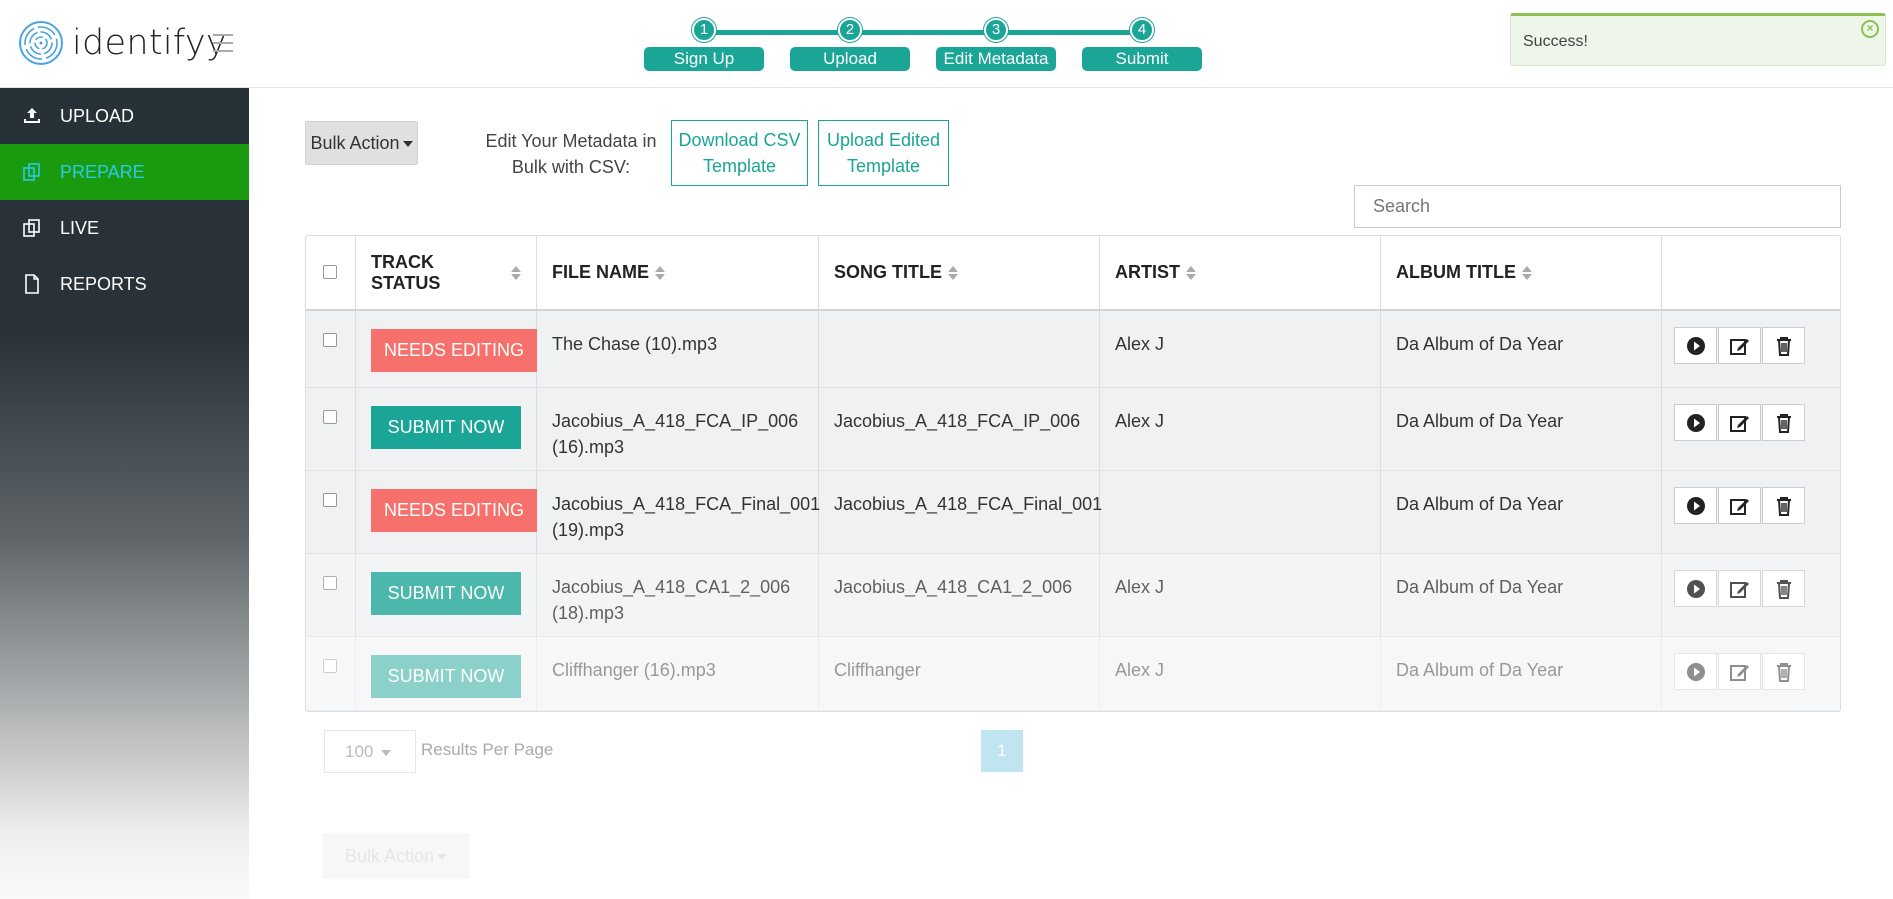 The image size is (1893, 899). Describe the element at coordinates (361, 143) in the screenshot. I see `bulk-action-button: Bulk Action` at that location.